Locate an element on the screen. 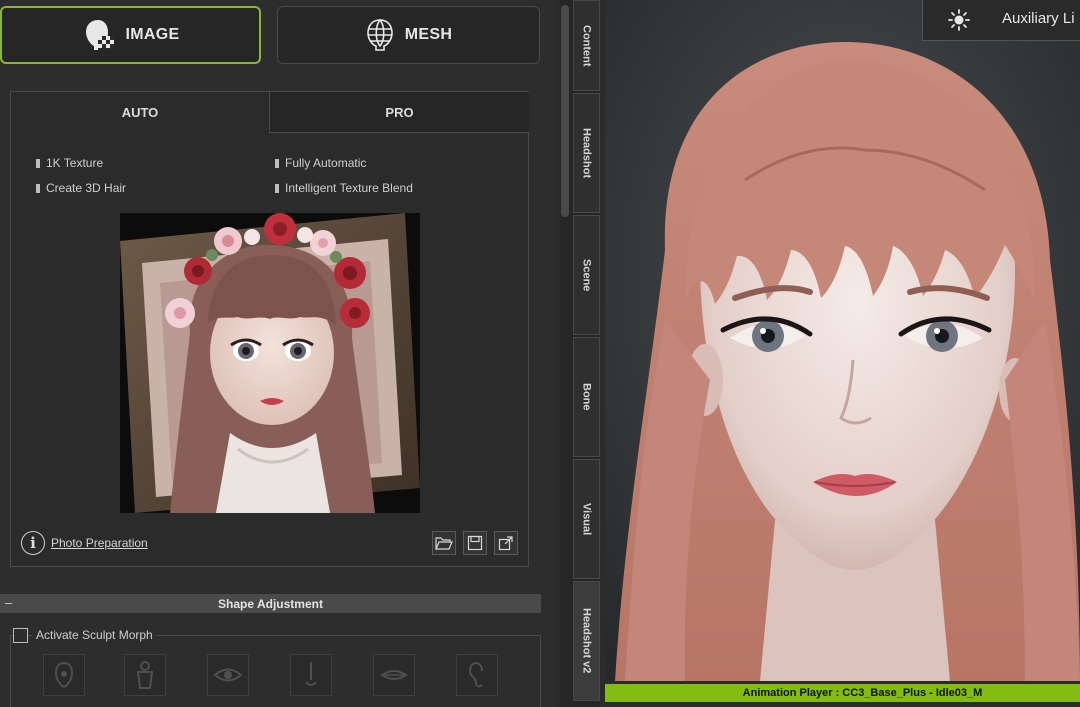 The height and width of the screenshot is (707, 1080). auxiliary-light-label: Auxiliary Li is located at coordinates (1038, 18).